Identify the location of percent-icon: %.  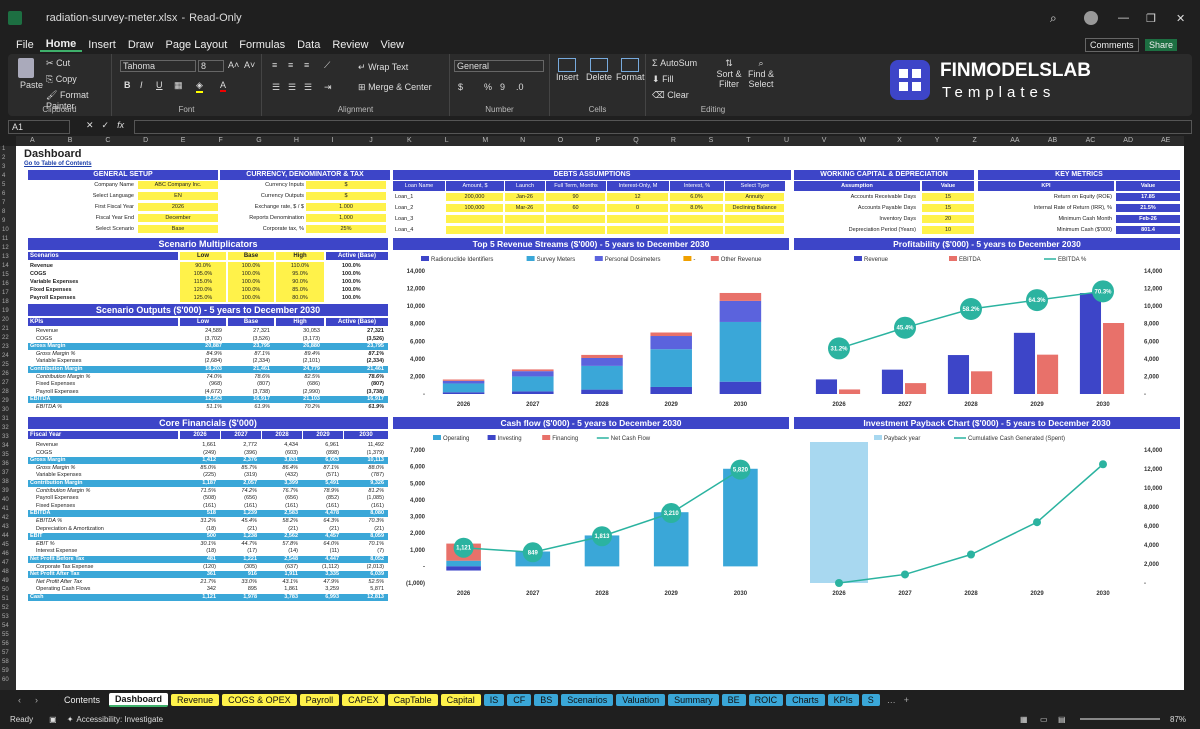
(488, 87).